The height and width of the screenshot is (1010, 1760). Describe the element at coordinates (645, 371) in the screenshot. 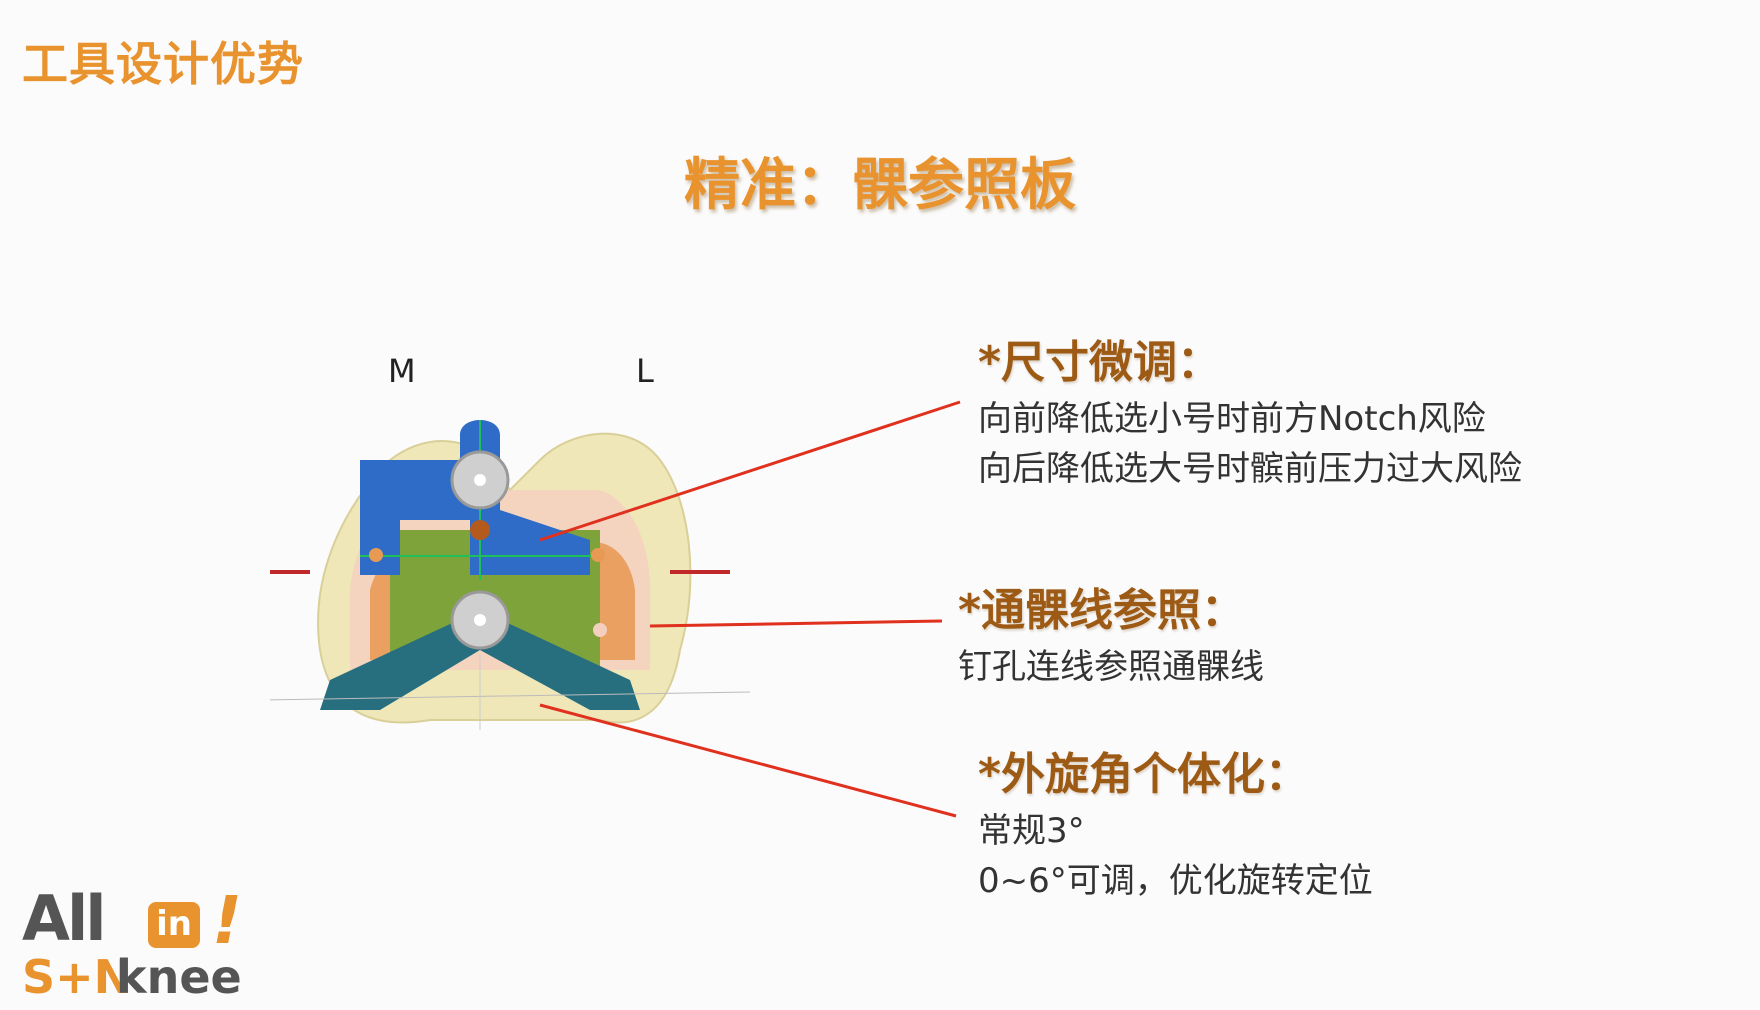

I see `lateral-label: L` at that location.